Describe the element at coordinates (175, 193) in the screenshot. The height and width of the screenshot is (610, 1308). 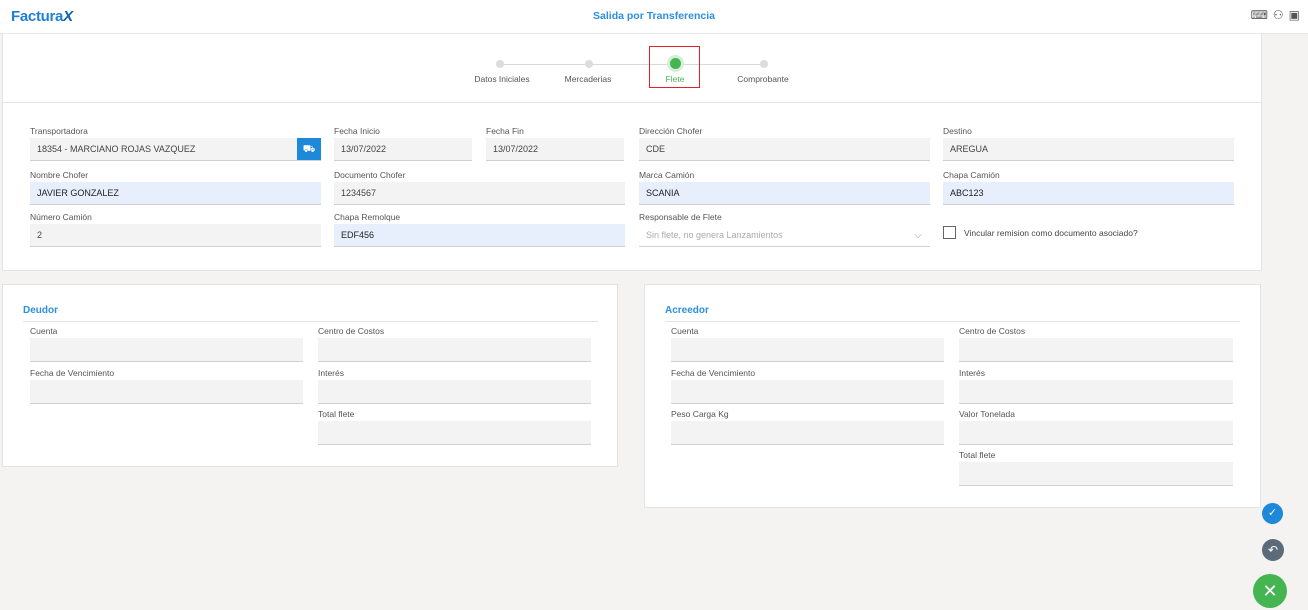
I see `nombre-chofer-input: JAVIER GONZALEZ` at that location.